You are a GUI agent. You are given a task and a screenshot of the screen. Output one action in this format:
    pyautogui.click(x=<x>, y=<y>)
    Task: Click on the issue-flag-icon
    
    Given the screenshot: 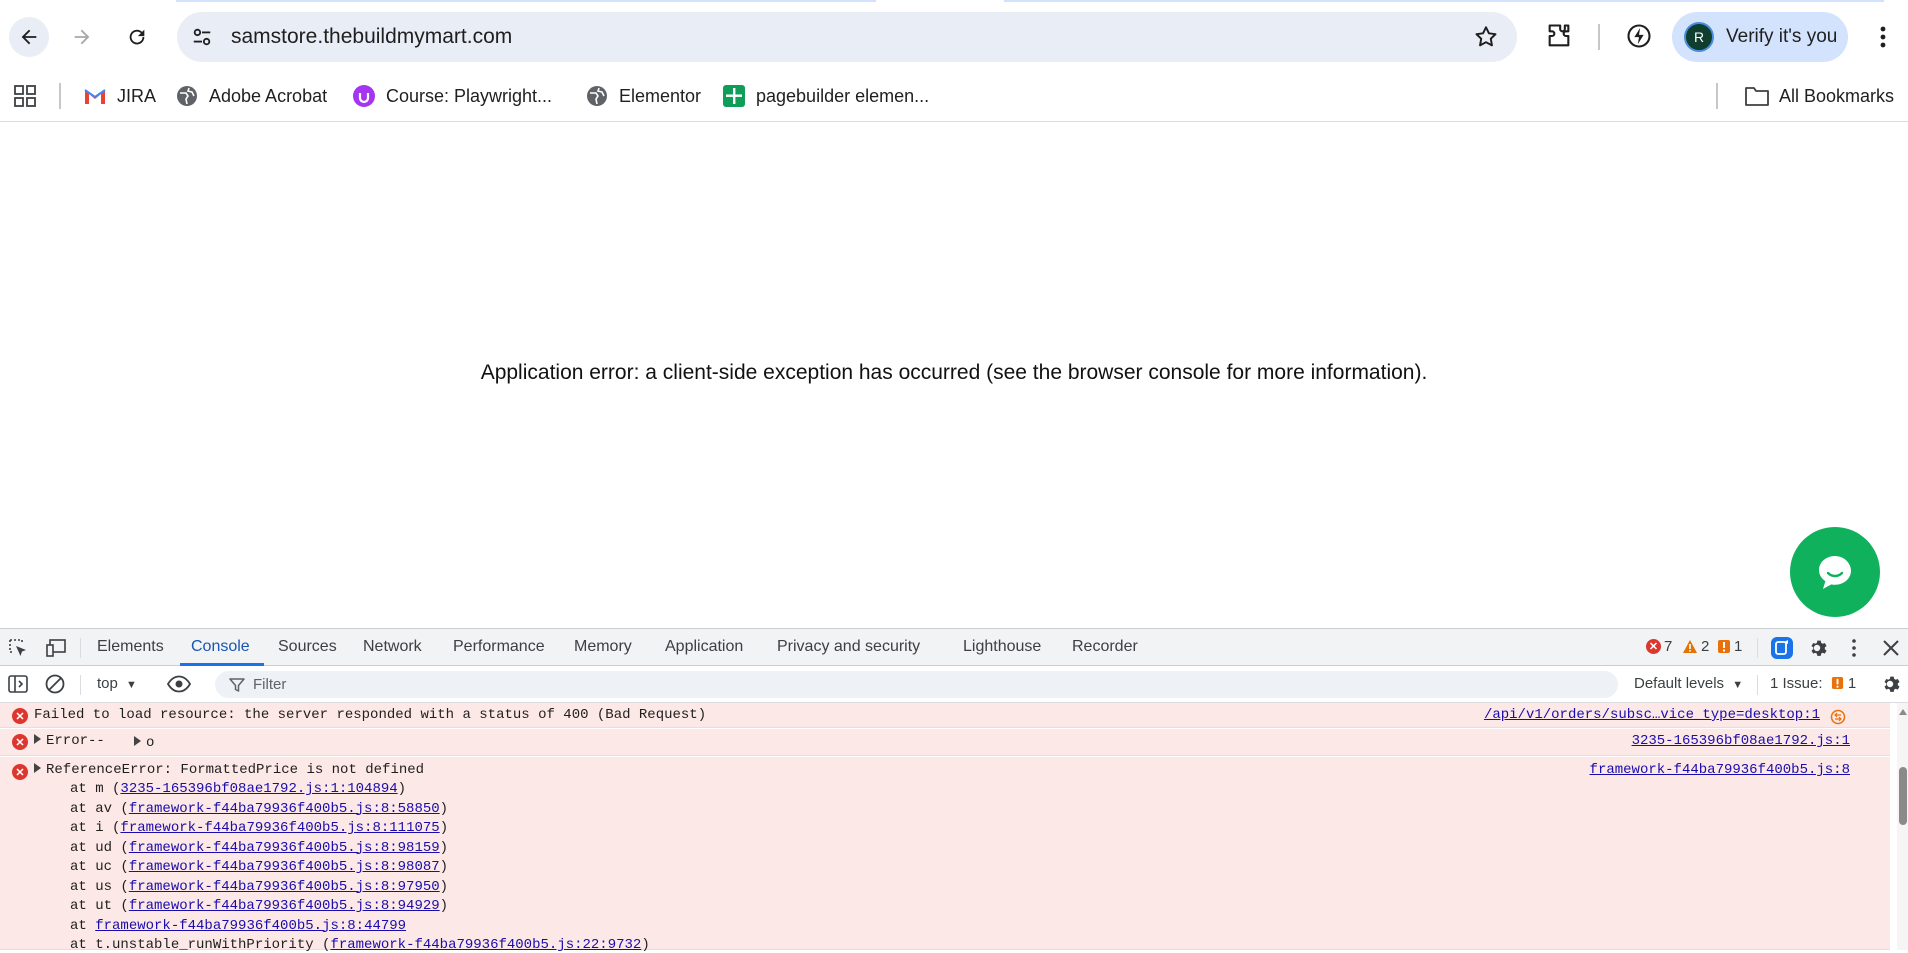 What is the action you would take?
    pyautogui.click(x=1724, y=646)
    